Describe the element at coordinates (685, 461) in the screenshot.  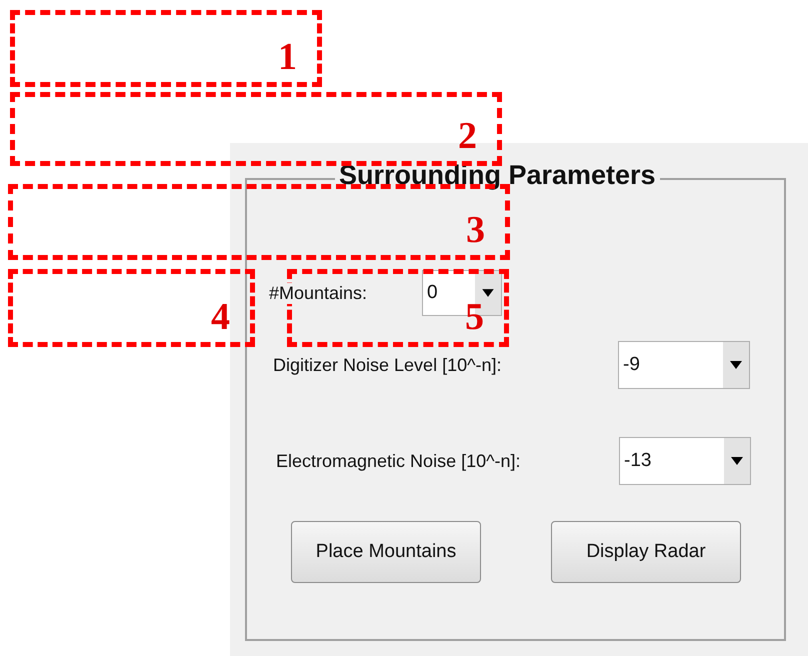
I see `dropdown: -13` at that location.